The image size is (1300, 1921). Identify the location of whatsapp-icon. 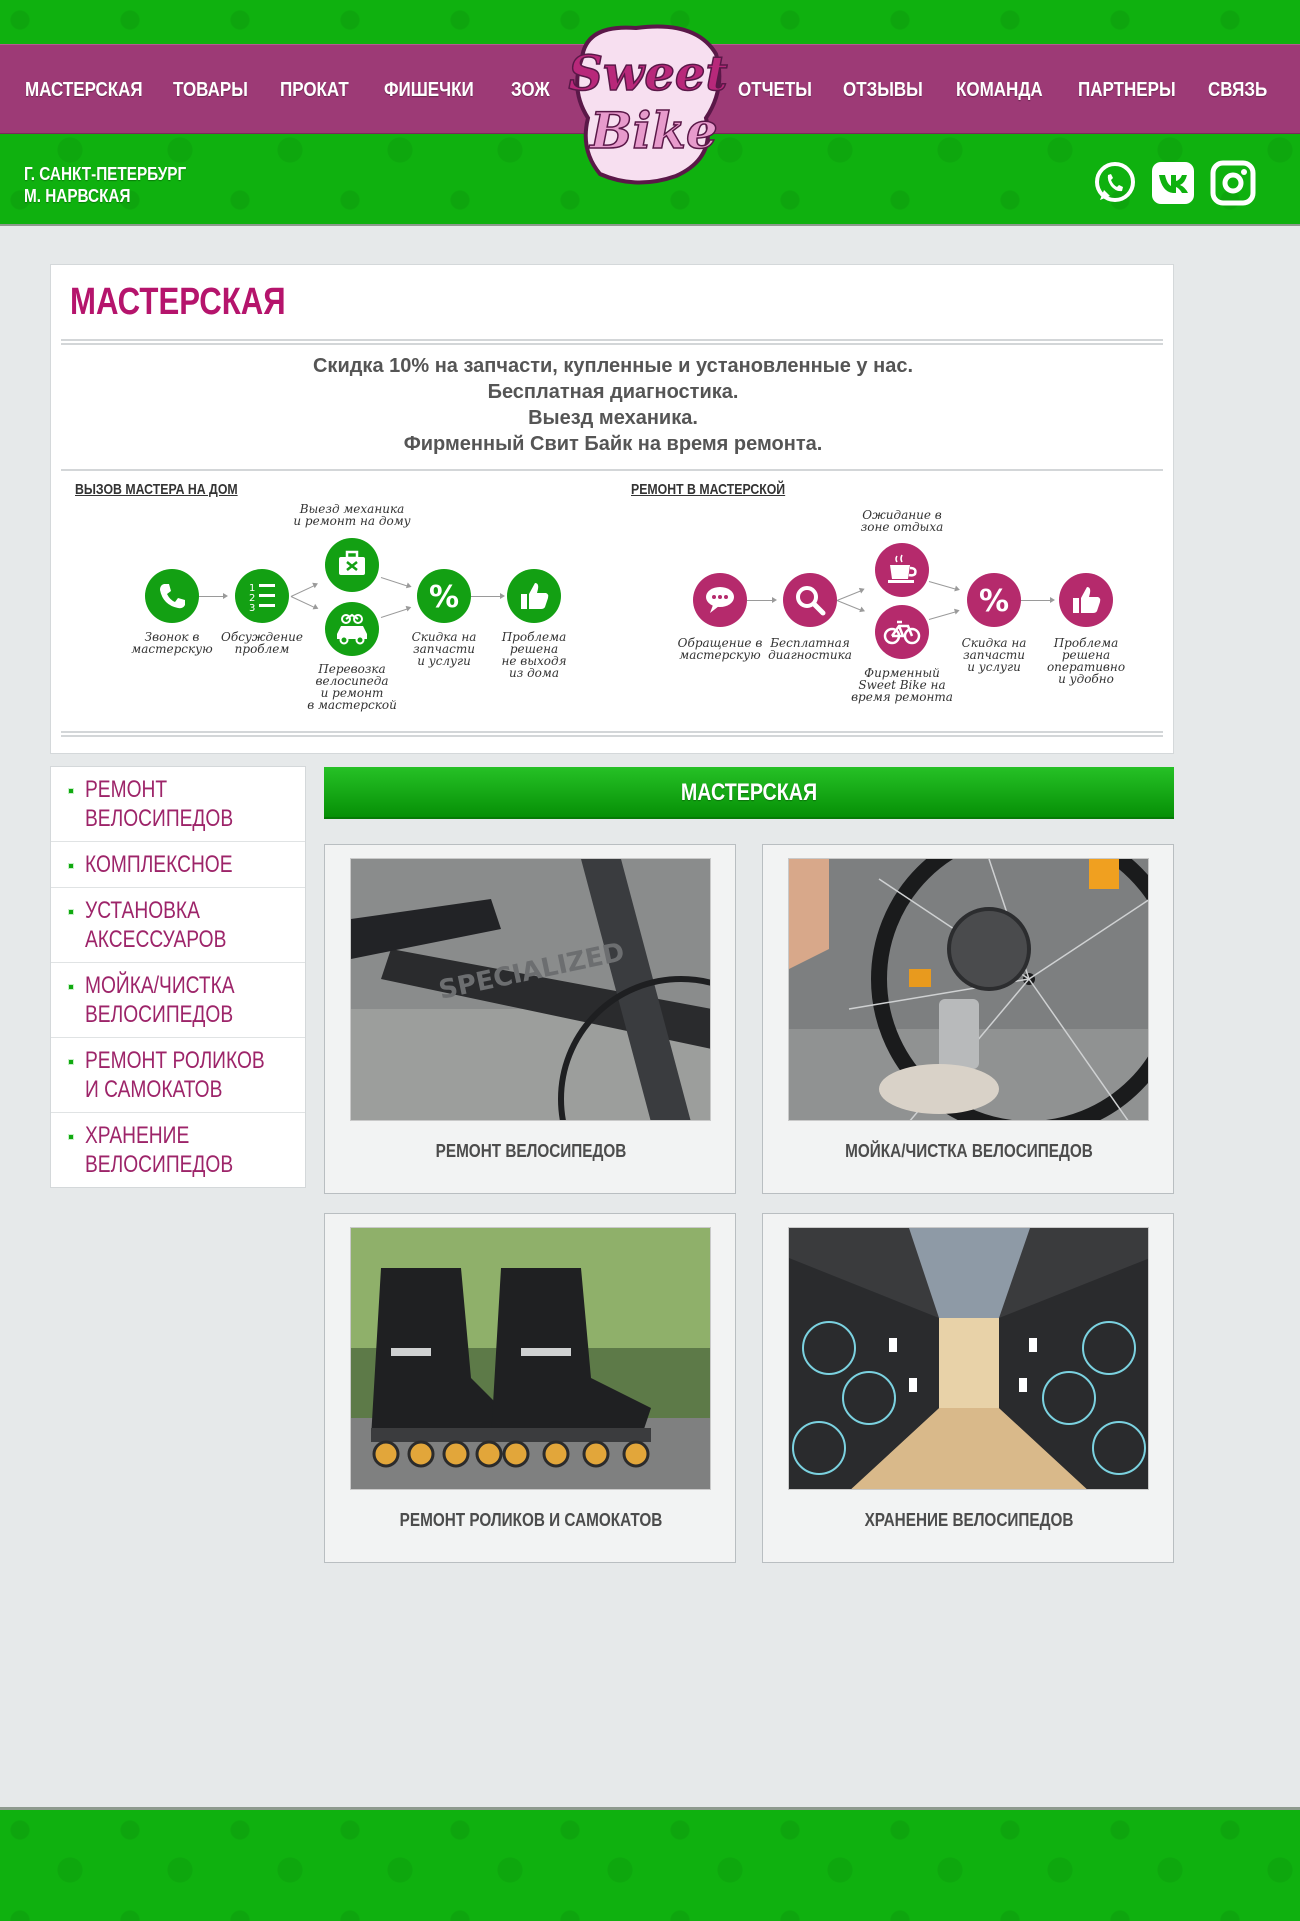
(1115, 183).